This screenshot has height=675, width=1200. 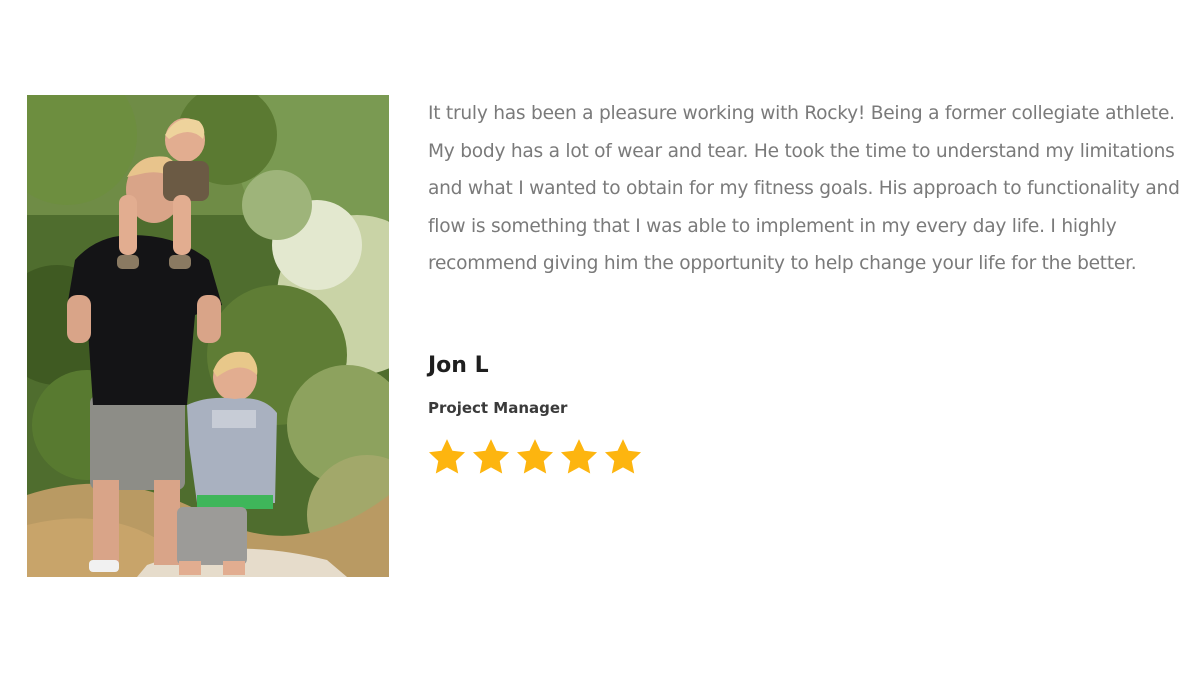 I want to click on reviewer-role: Project Manager, so click(x=498, y=408).